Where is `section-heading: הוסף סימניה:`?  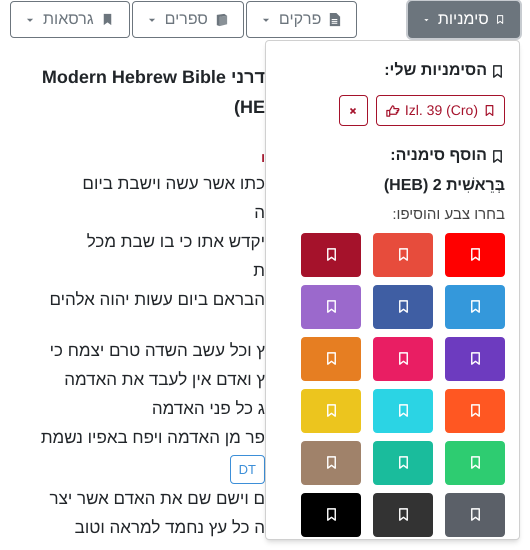 section-heading: הוסף סימניה: is located at coordinates (438, 156).